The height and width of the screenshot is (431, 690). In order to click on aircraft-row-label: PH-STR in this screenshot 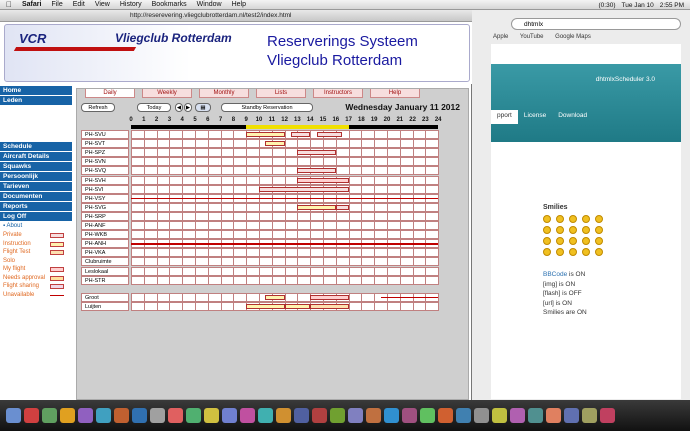, I will do `click(105, 280)`.